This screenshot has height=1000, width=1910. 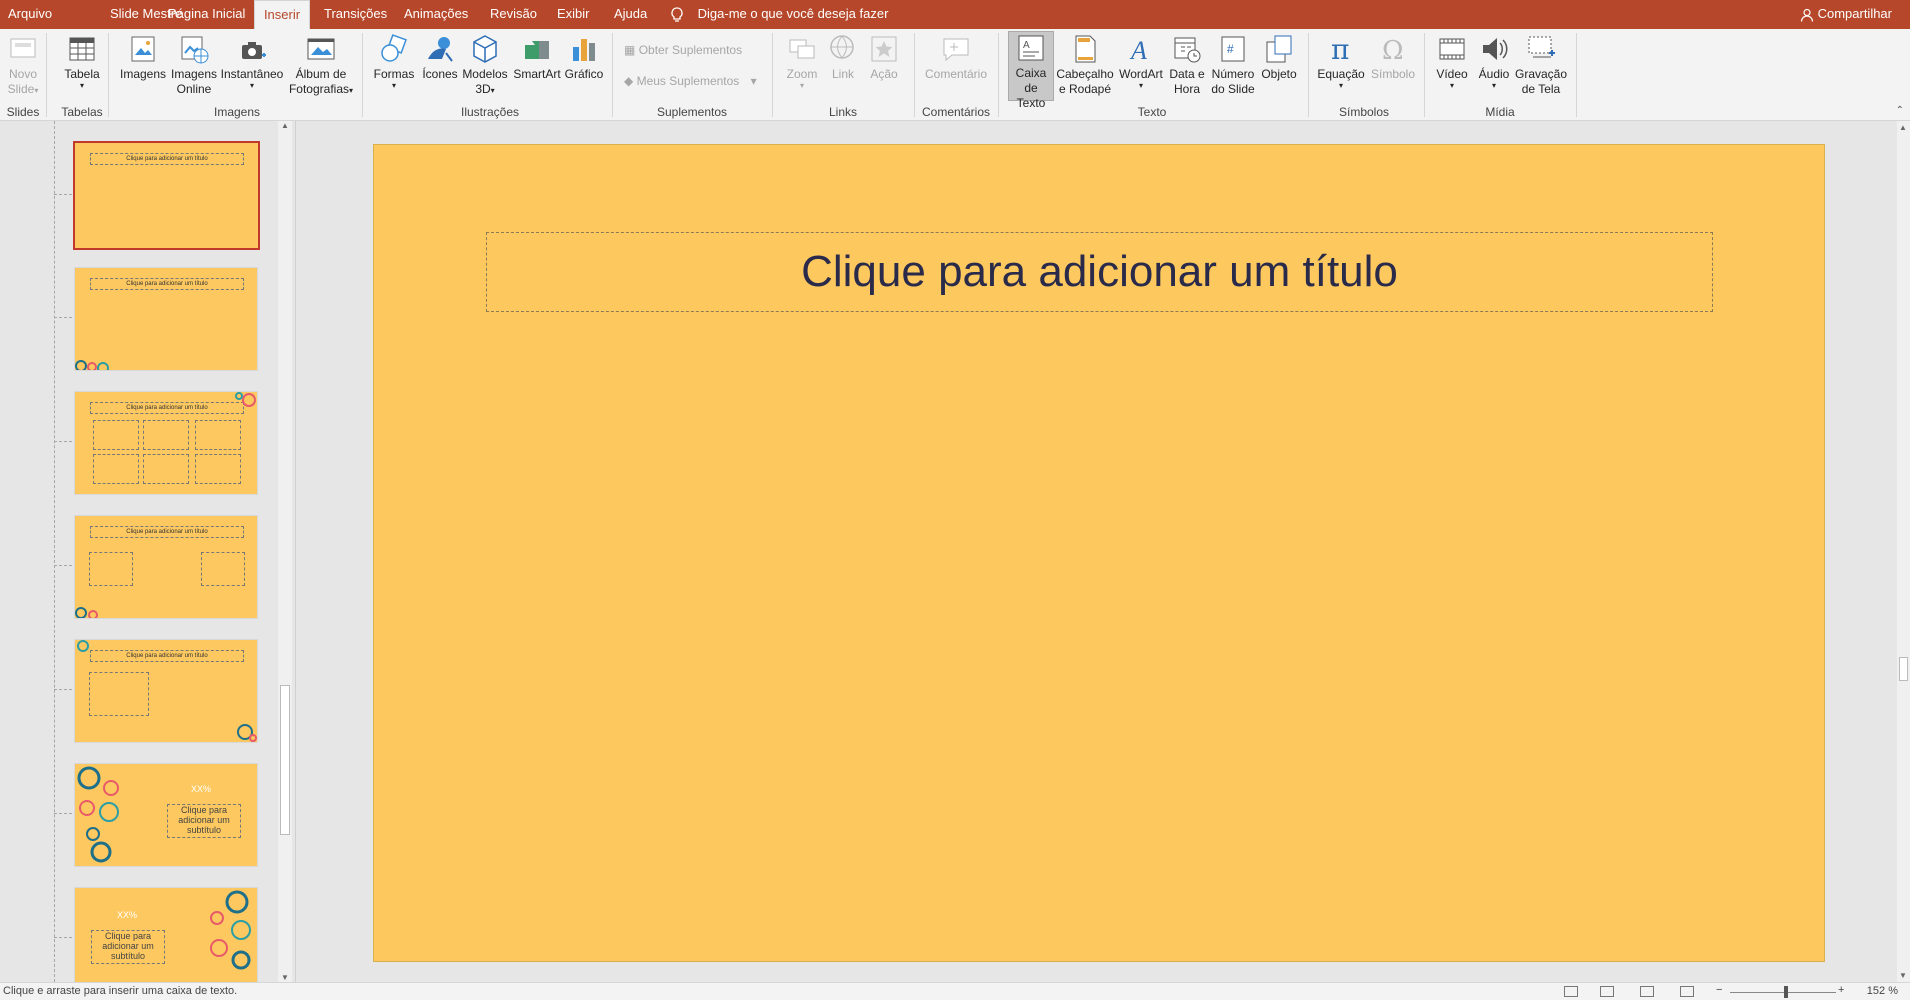 What do you see at coordinates (1341, 61) in the screenshot?
I see `equacao-button: π Equação ▾` at bounding box center [1341, 61].